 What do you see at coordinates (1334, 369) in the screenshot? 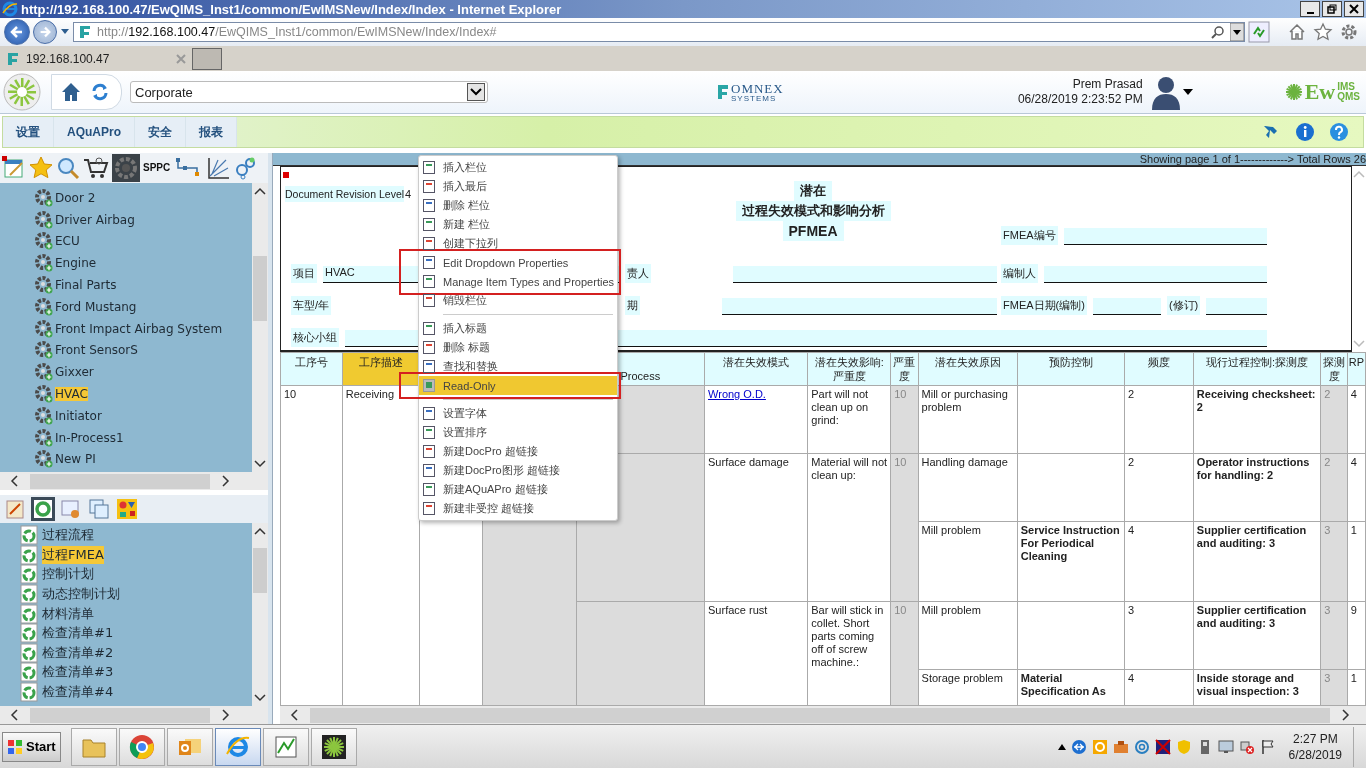
I see `column-header: 探测度` at bounding box center [1334, 369].